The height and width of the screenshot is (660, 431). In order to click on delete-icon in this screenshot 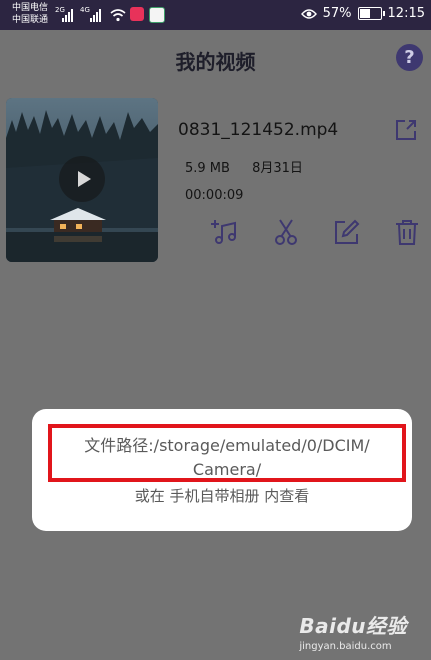, I will do `click(407, 232)`.